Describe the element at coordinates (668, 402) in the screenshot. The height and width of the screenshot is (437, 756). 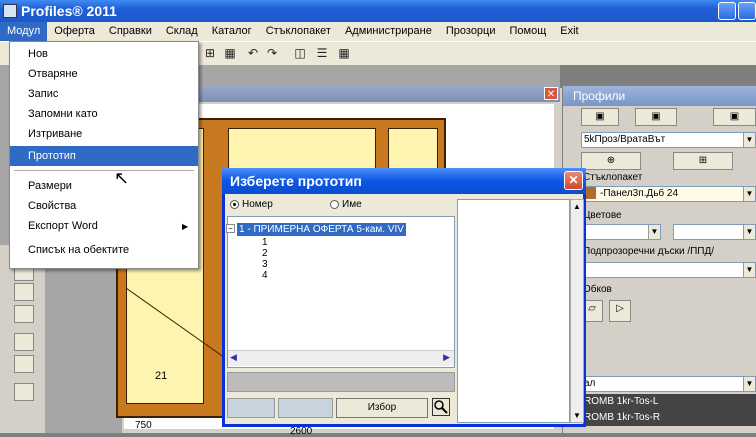
I see `hardware-row: ROMB 1kr-Tos-L` at that location.